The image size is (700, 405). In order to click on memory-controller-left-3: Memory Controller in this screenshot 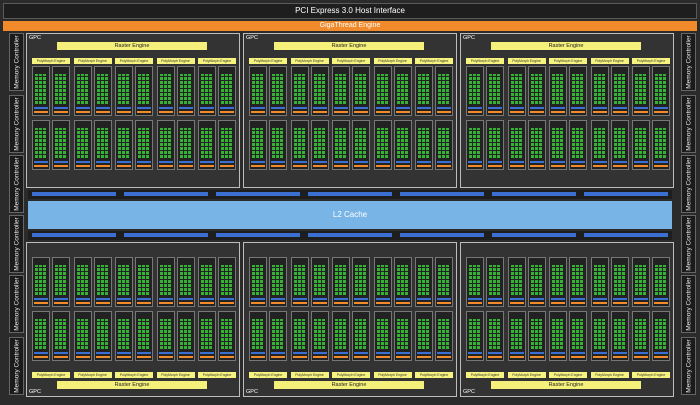, I will do `click(16, 184)`.